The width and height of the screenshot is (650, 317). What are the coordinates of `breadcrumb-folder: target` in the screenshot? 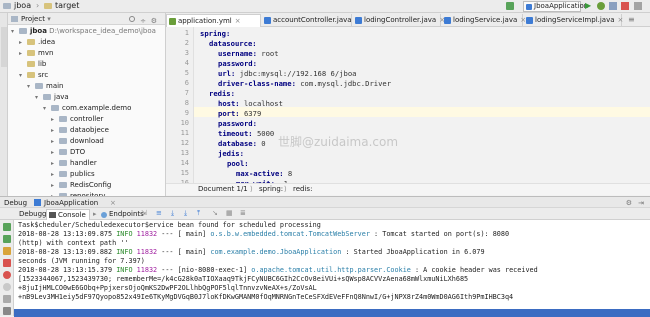 It's located at (67, 5).